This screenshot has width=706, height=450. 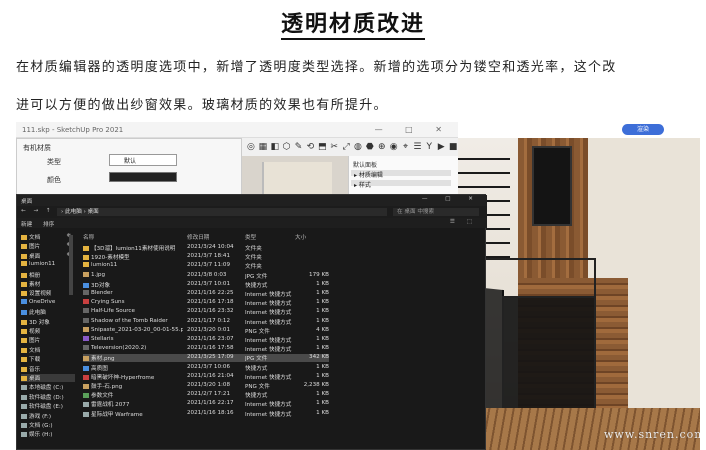 I want to click on toolbar-icon: ⬡, so click(x=287, y=147).